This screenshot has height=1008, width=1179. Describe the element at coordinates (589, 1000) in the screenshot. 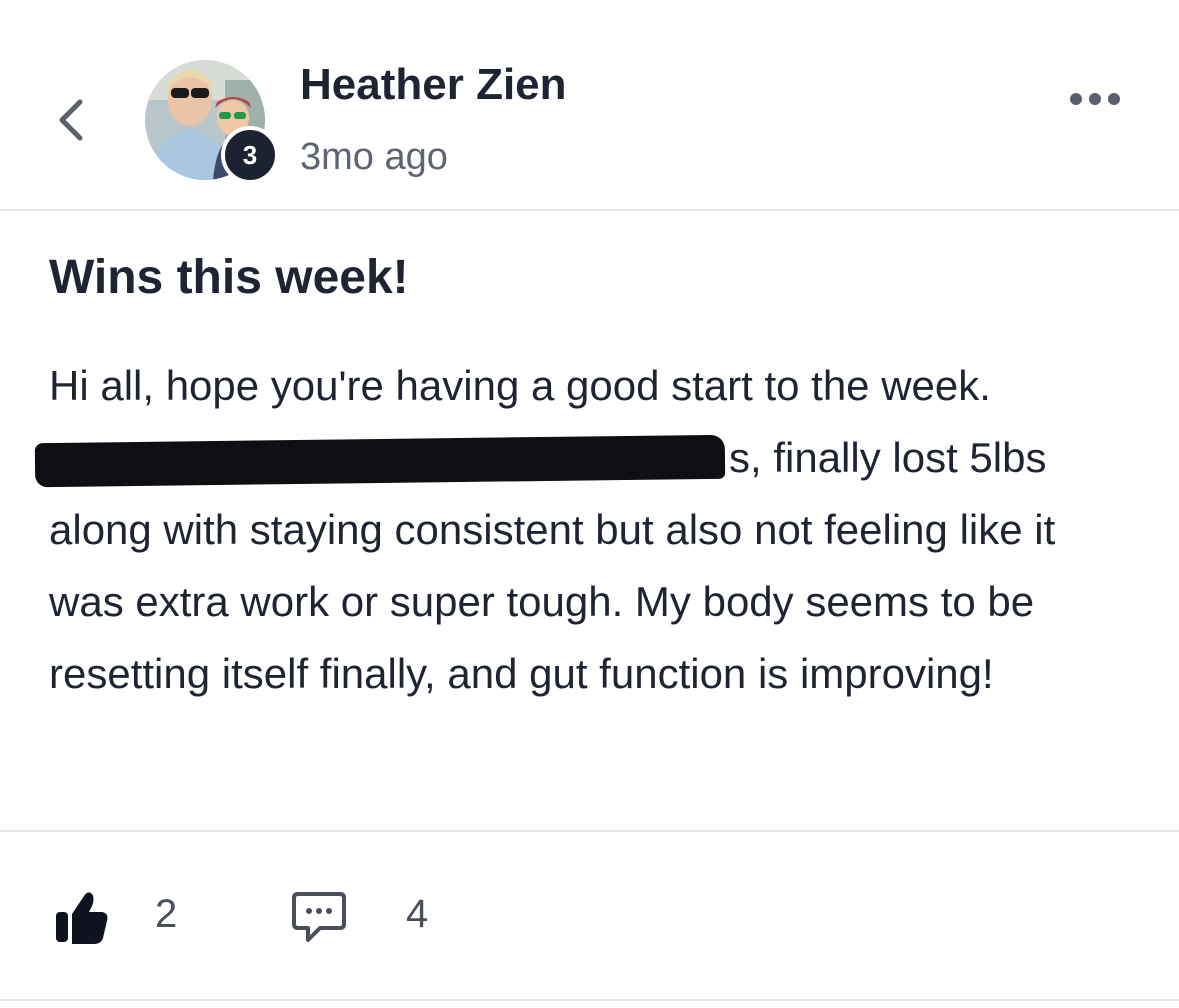

I see `bottom-divider` at that location.